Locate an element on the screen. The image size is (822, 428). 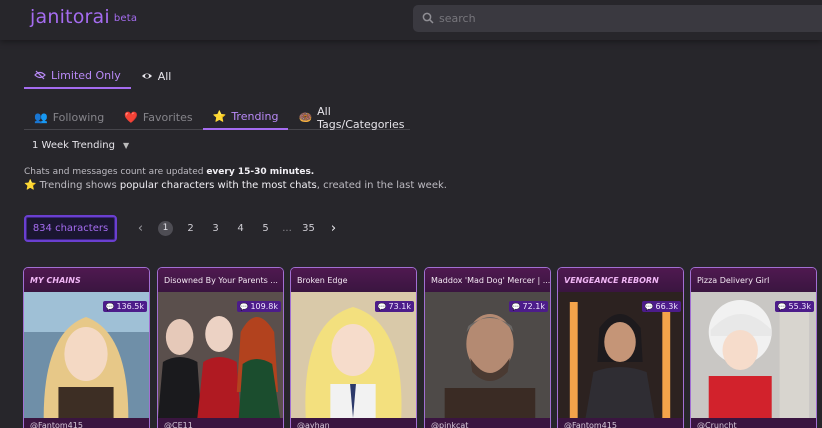
pagination: ‹ 1 2 3 4 5 ... 35 › is located at coordinates (237, 228).